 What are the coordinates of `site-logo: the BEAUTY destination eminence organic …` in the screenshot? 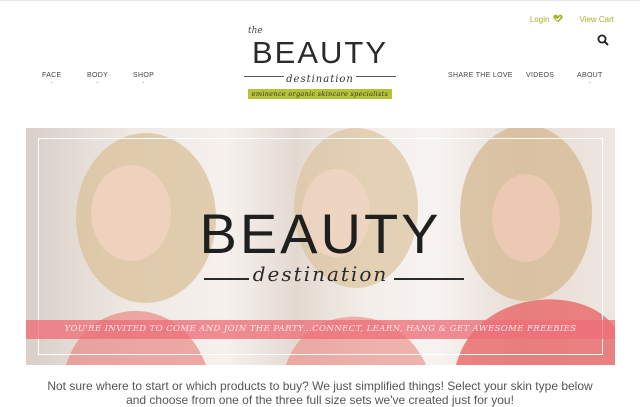 It's located at (320, 63).